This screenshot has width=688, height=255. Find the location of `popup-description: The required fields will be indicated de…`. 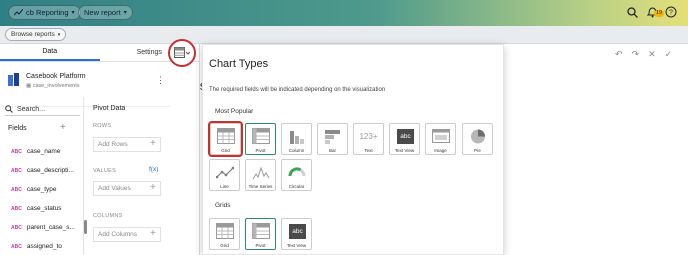

popup-description: The required fields will be indicated de… is located at coordinates (297, 90).